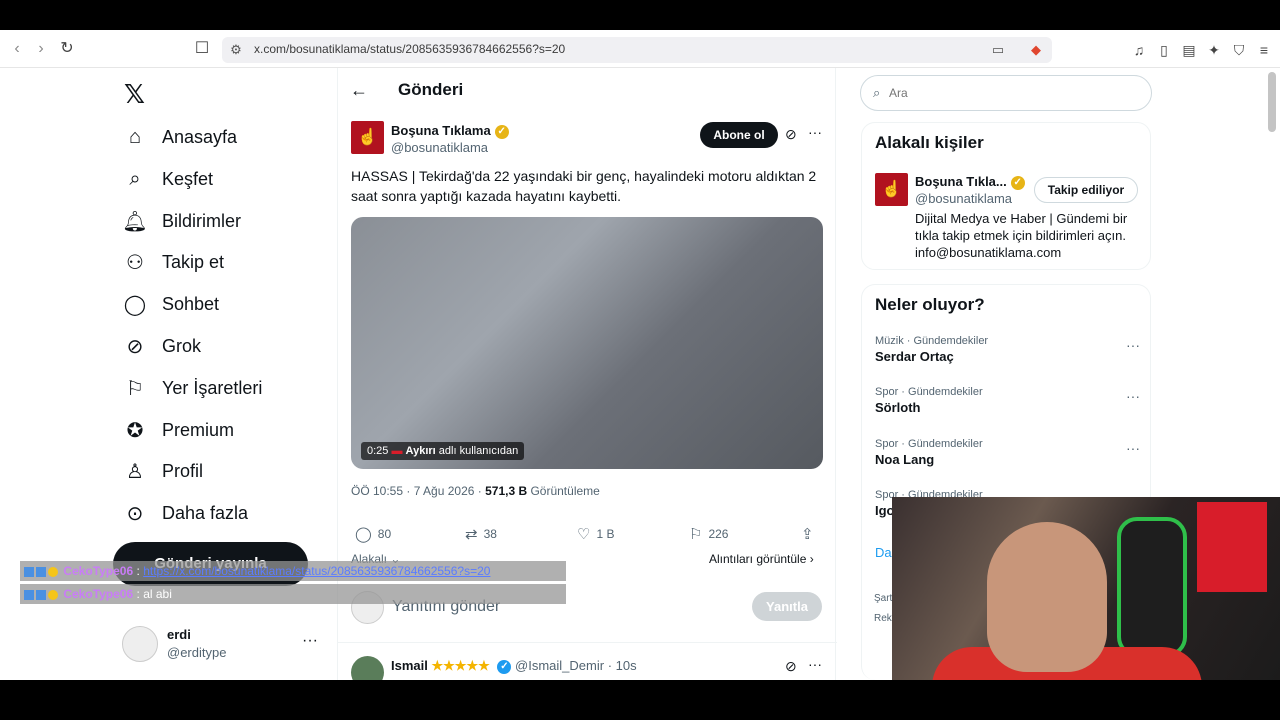  Describe the element at coordinates (41, 49) in the screenshot. I see `forward-arrow-icon: ›` at that location.